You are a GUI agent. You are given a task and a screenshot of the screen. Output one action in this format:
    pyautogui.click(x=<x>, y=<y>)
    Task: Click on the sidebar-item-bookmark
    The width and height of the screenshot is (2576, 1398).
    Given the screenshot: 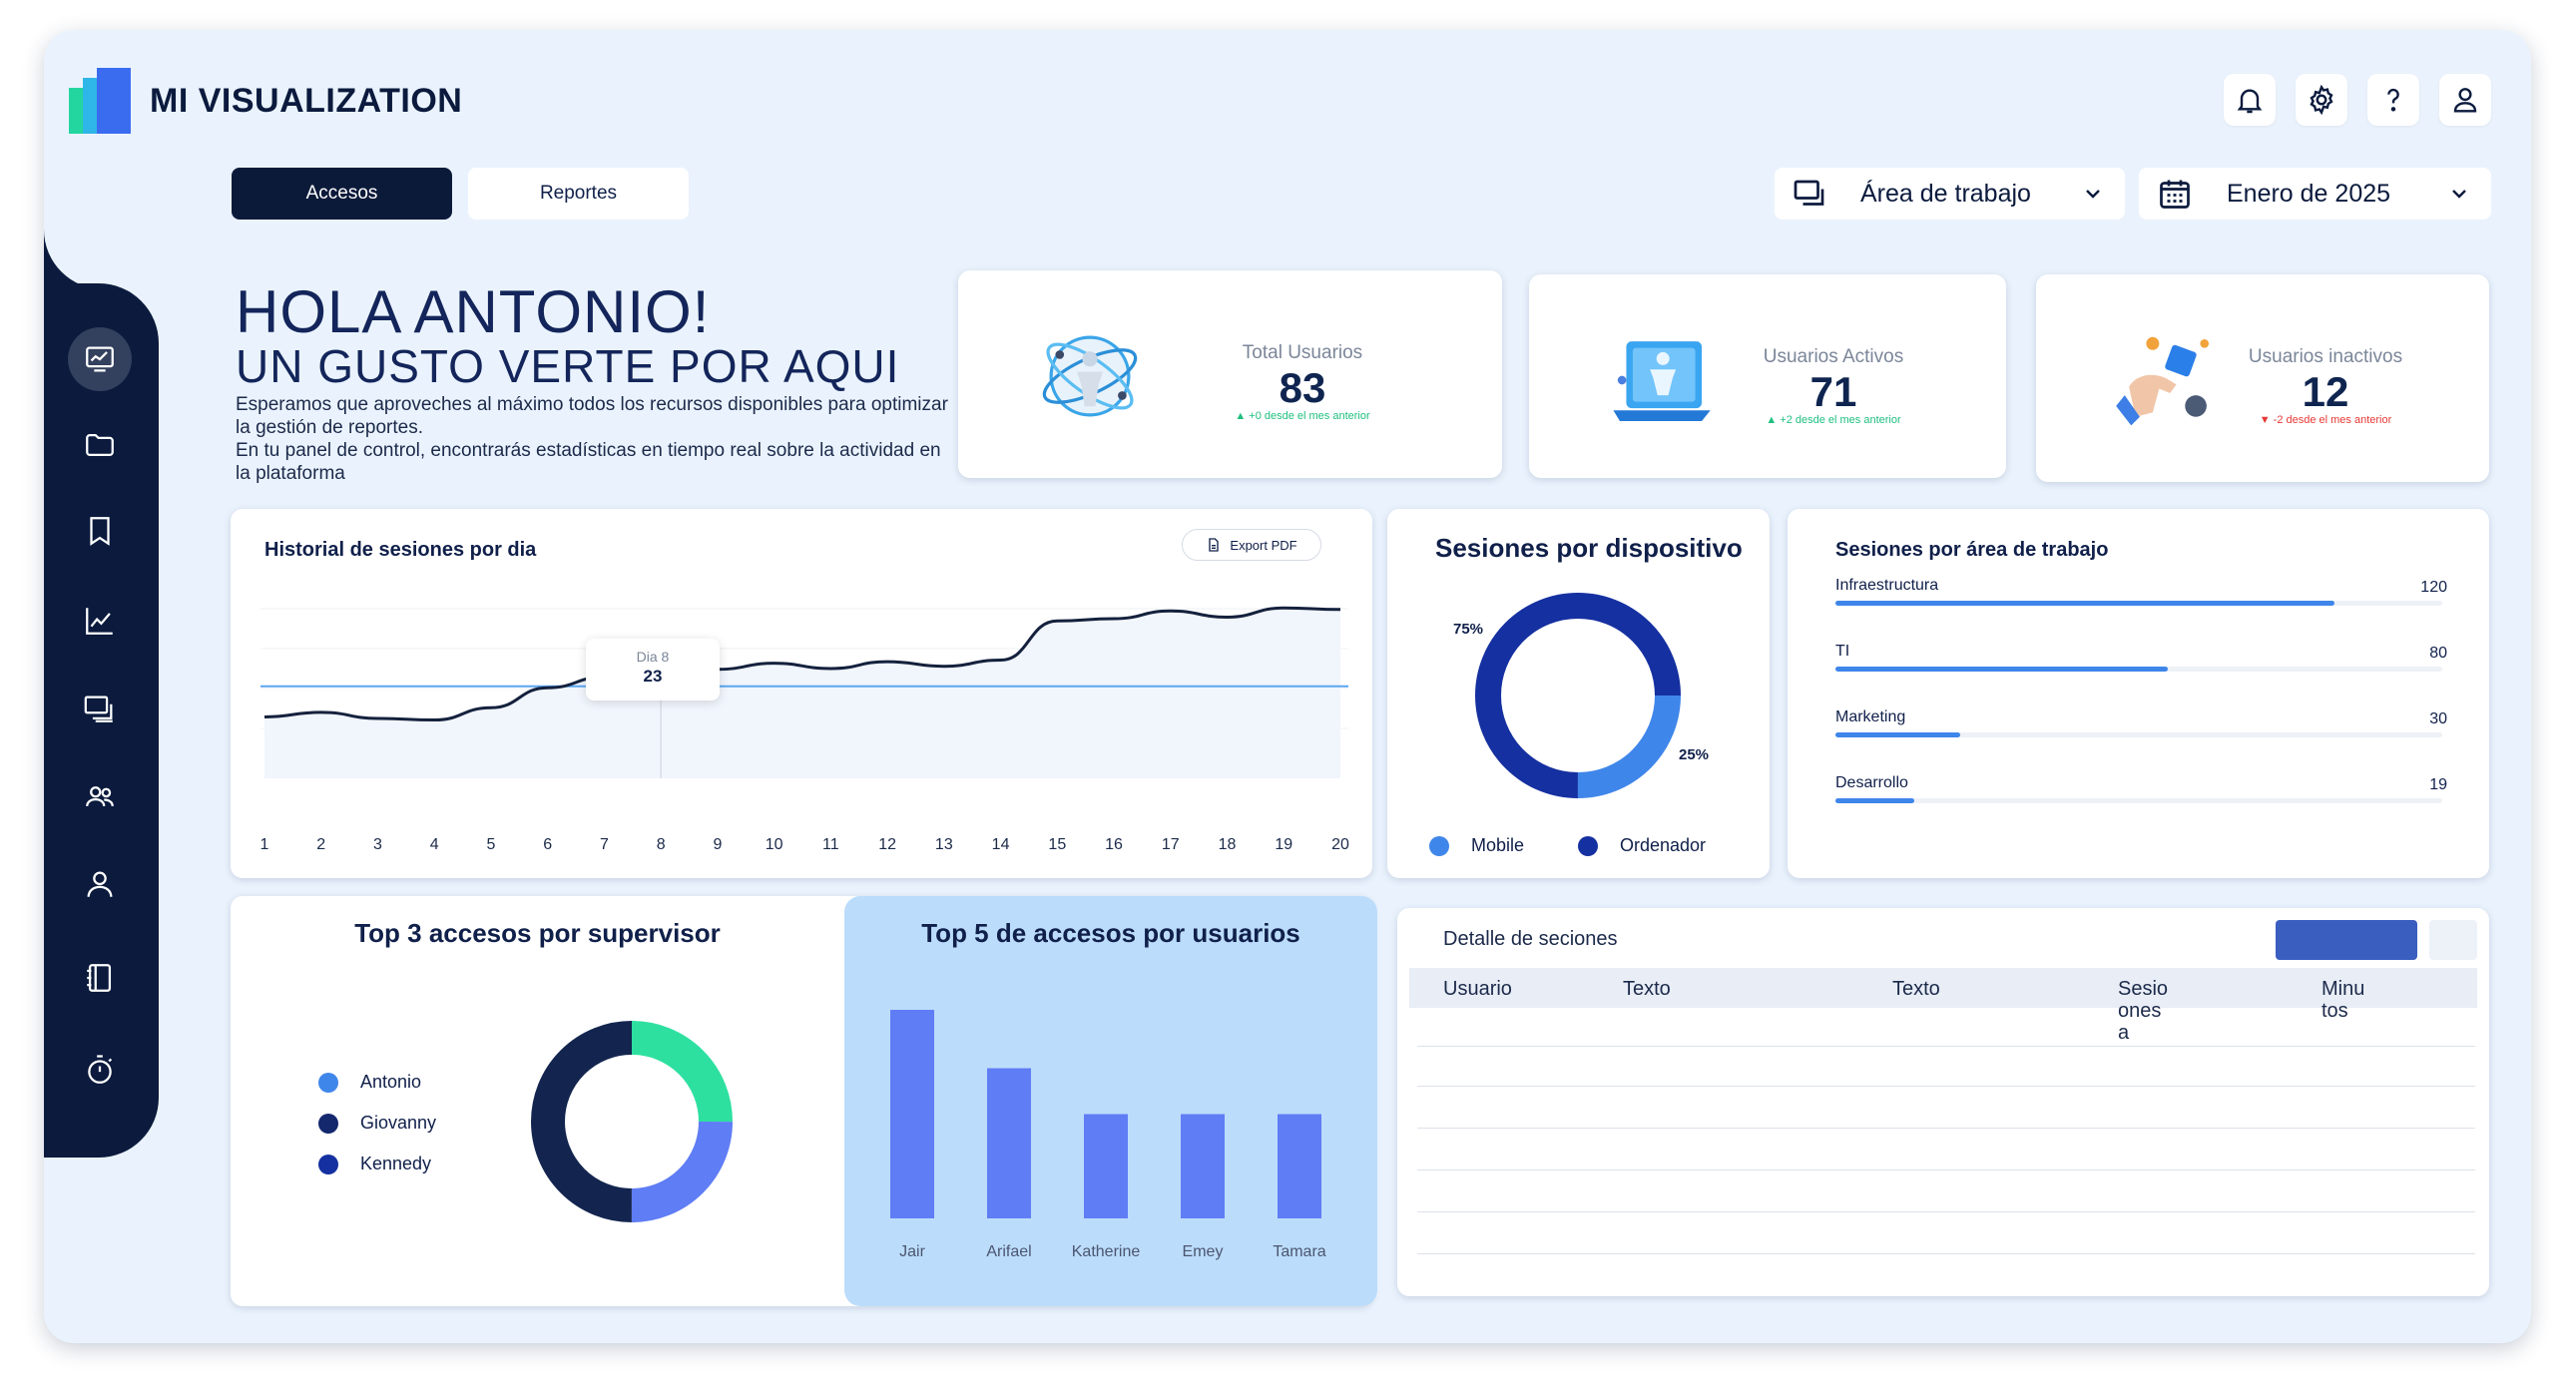 What is the action you would take?
    pyautogui.click(x=100, y=531)
    